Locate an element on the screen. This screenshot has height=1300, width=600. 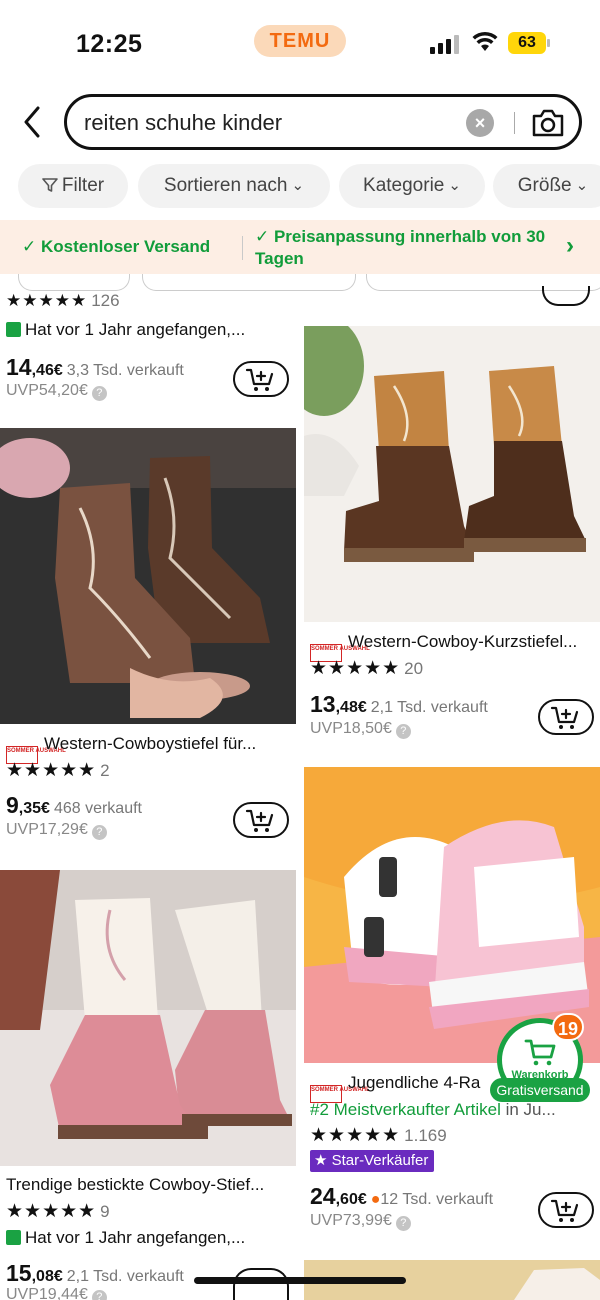
price-integer: 9 is located at coordinates (12, 805).